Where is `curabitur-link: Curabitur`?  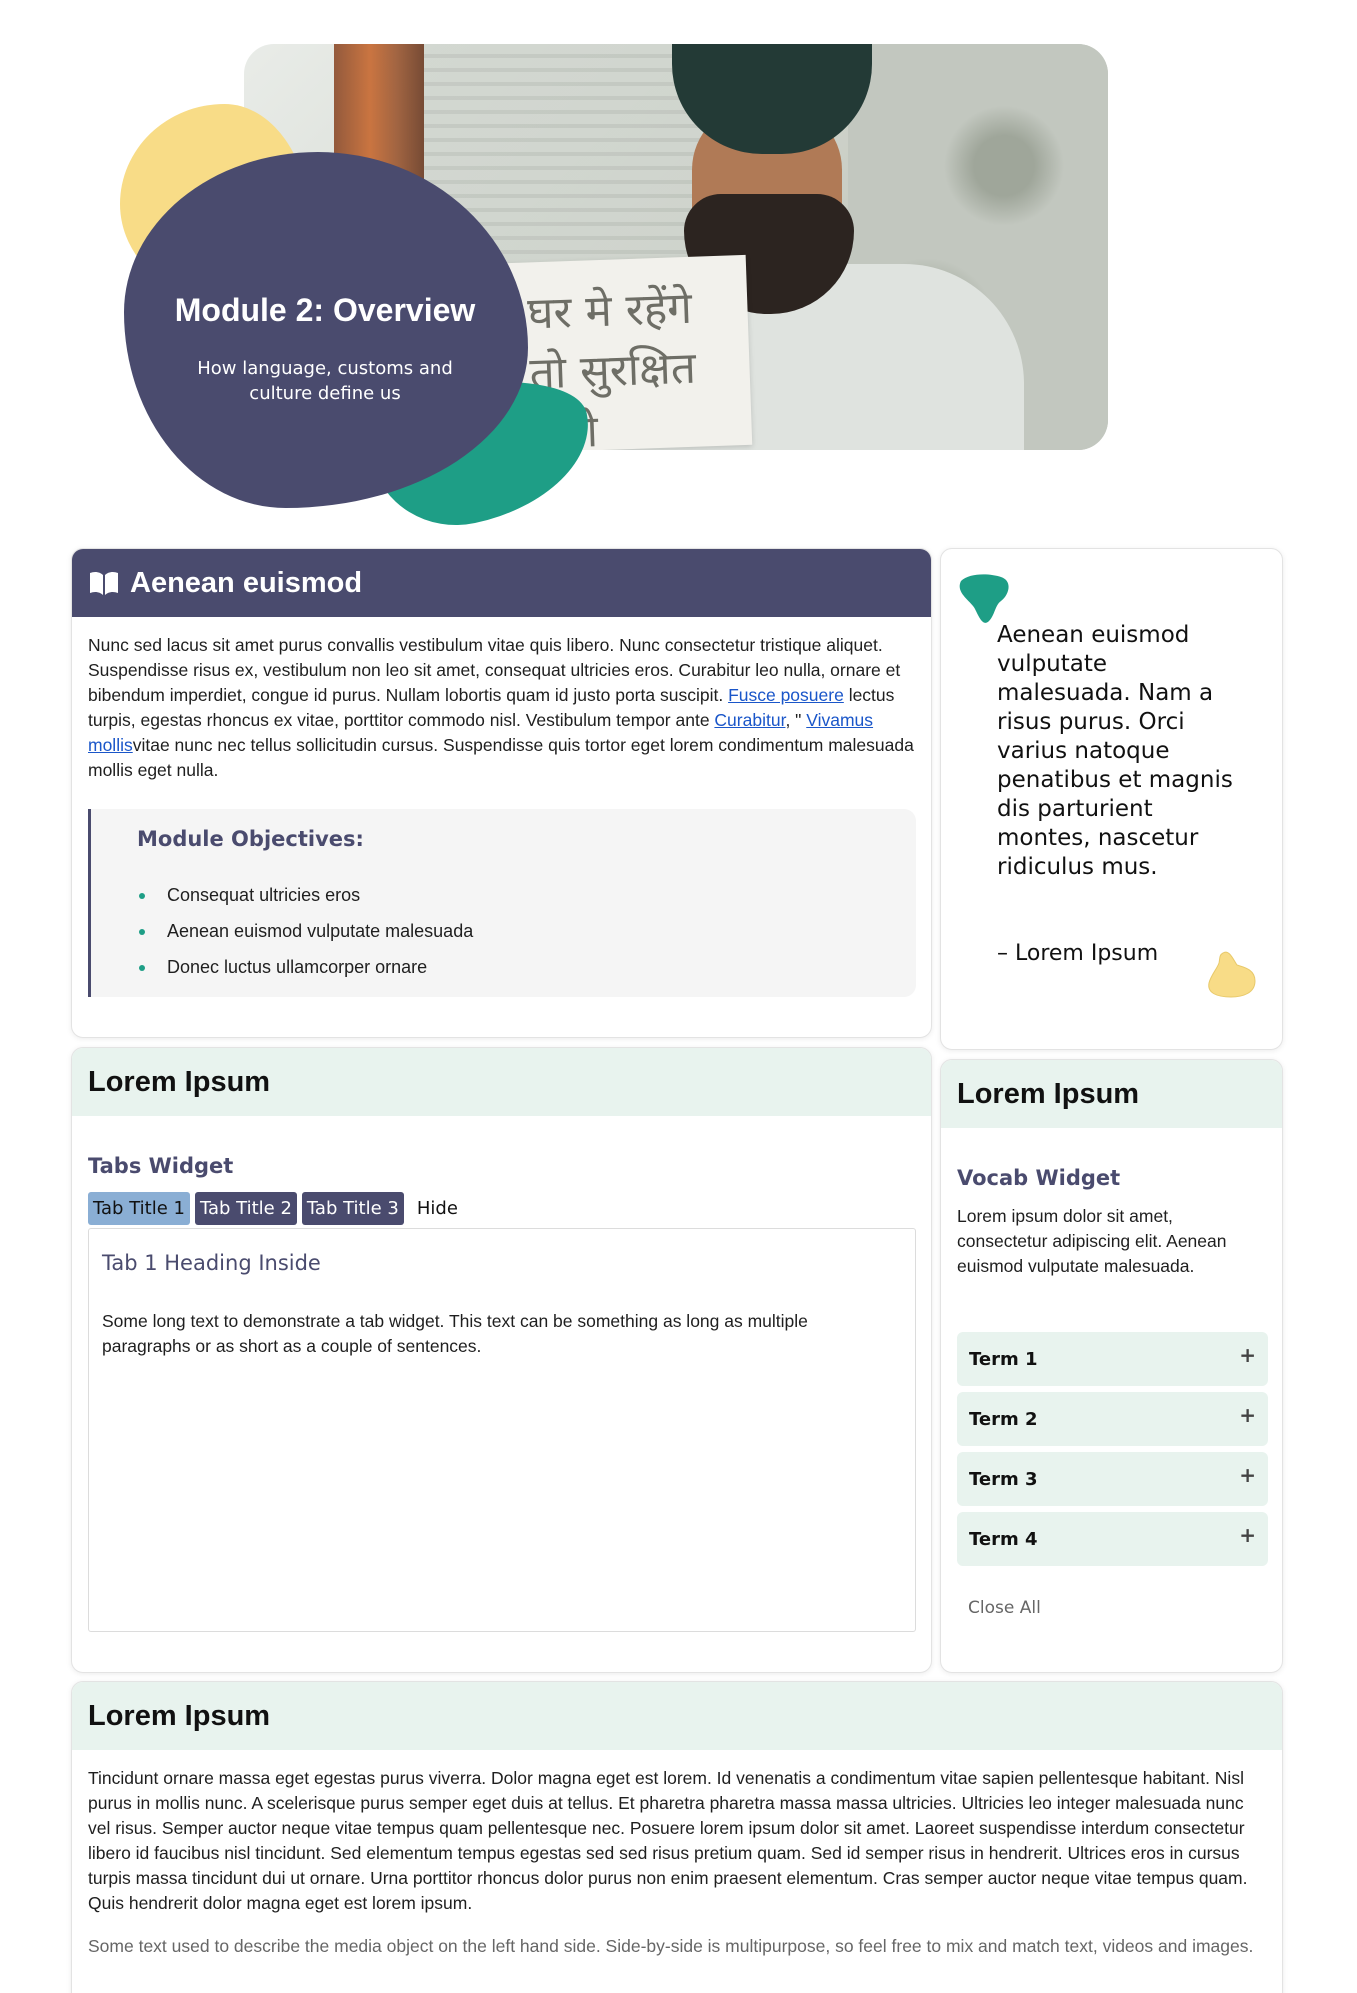
curabitur-link: Curabitur is located at coordinates (749, 720).